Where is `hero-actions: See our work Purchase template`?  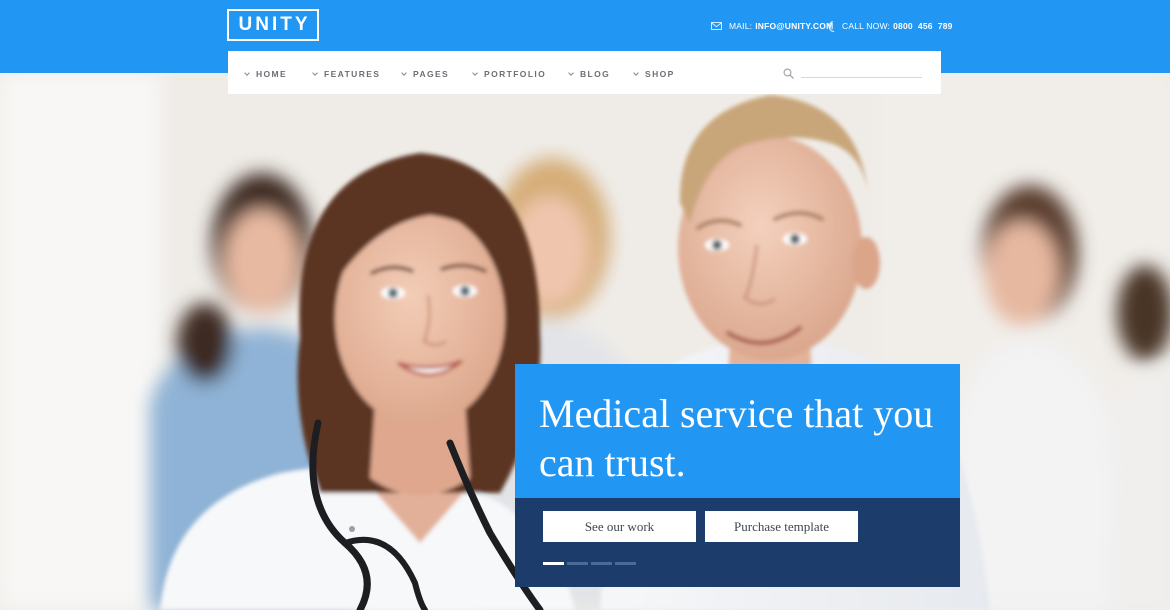 hero-actions: See our work Purchase template is located at coordinates (737, 542).